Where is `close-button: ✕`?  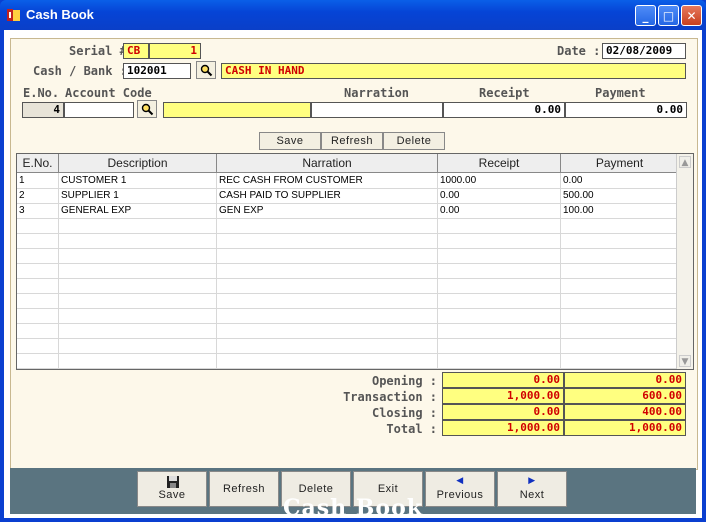
close-button: ✕ is located at coordinates (691, 15).